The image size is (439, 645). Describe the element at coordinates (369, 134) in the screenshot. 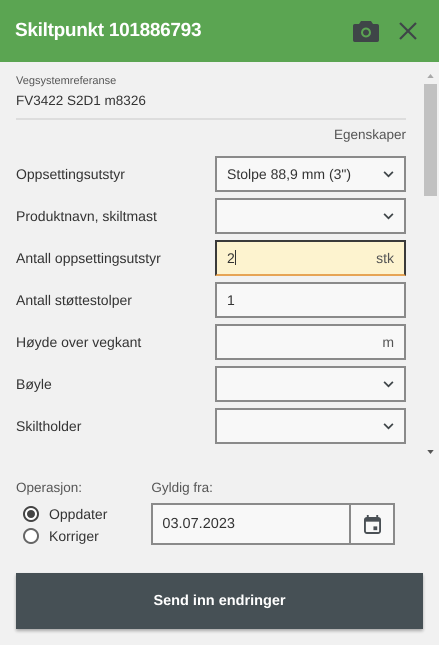

I see `section-title: Egenskaper` at that location.